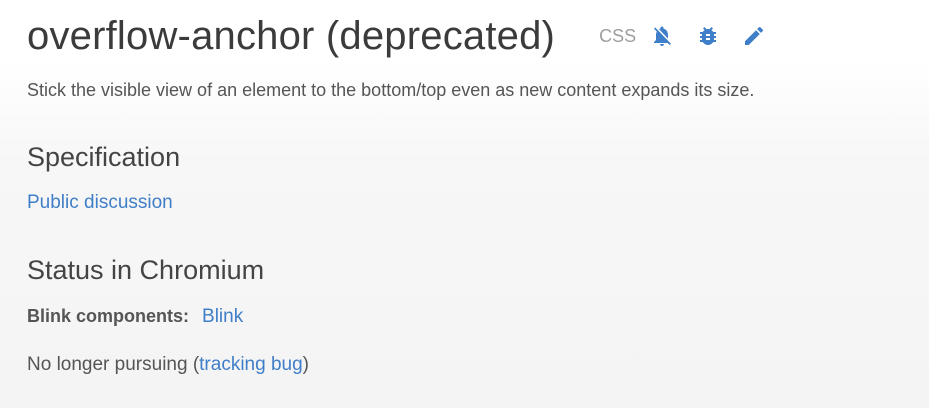 The width and height of the screenshot is (929, 408). Describe the element at coordinates (708, 36) in the screenshot. I see `bug-icon` at that location.